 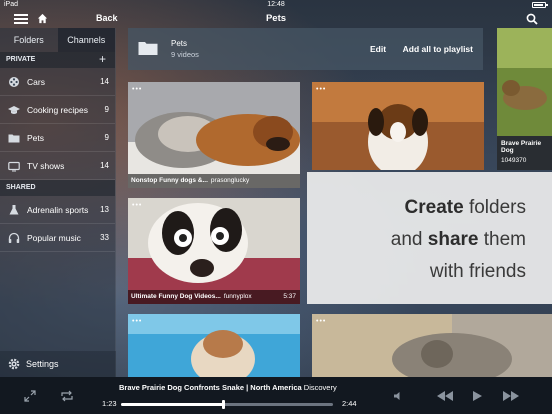 I want to click on video-channel: funnyplox, so click(x=237, y=296).